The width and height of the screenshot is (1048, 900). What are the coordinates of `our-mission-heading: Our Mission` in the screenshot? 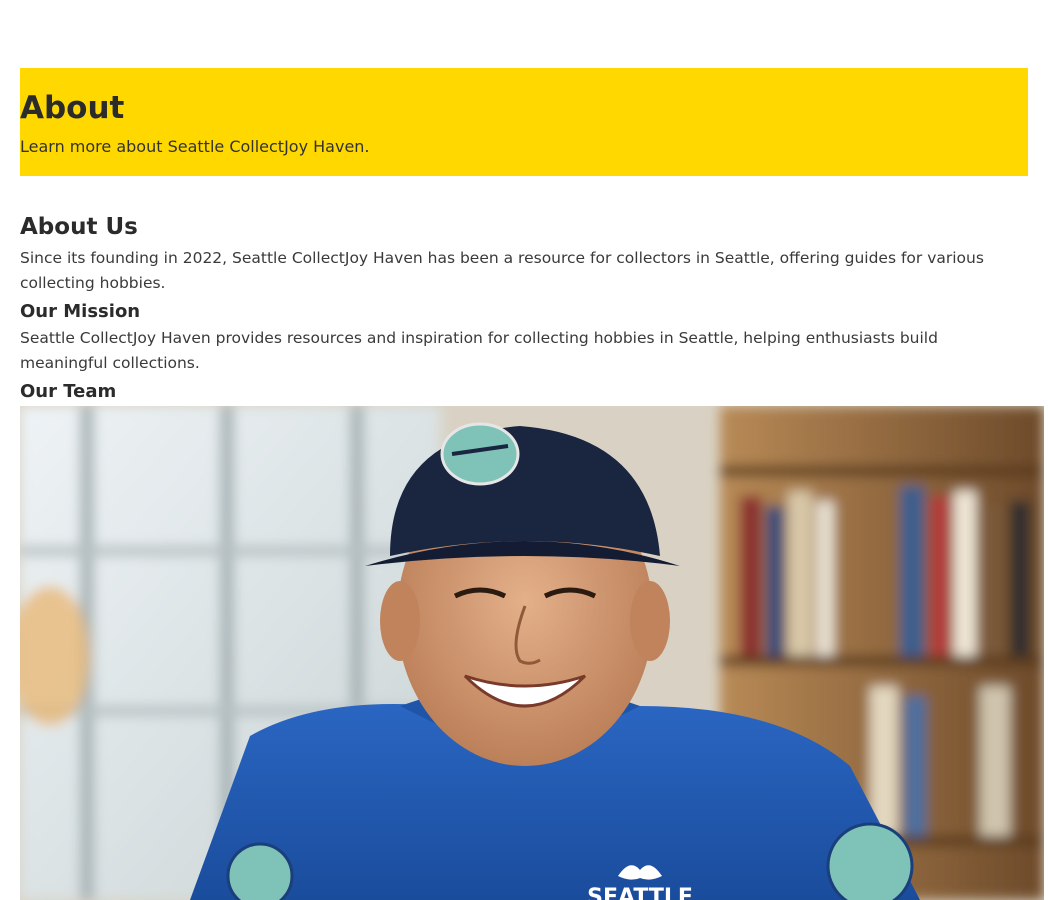 It's located at (80, 311).